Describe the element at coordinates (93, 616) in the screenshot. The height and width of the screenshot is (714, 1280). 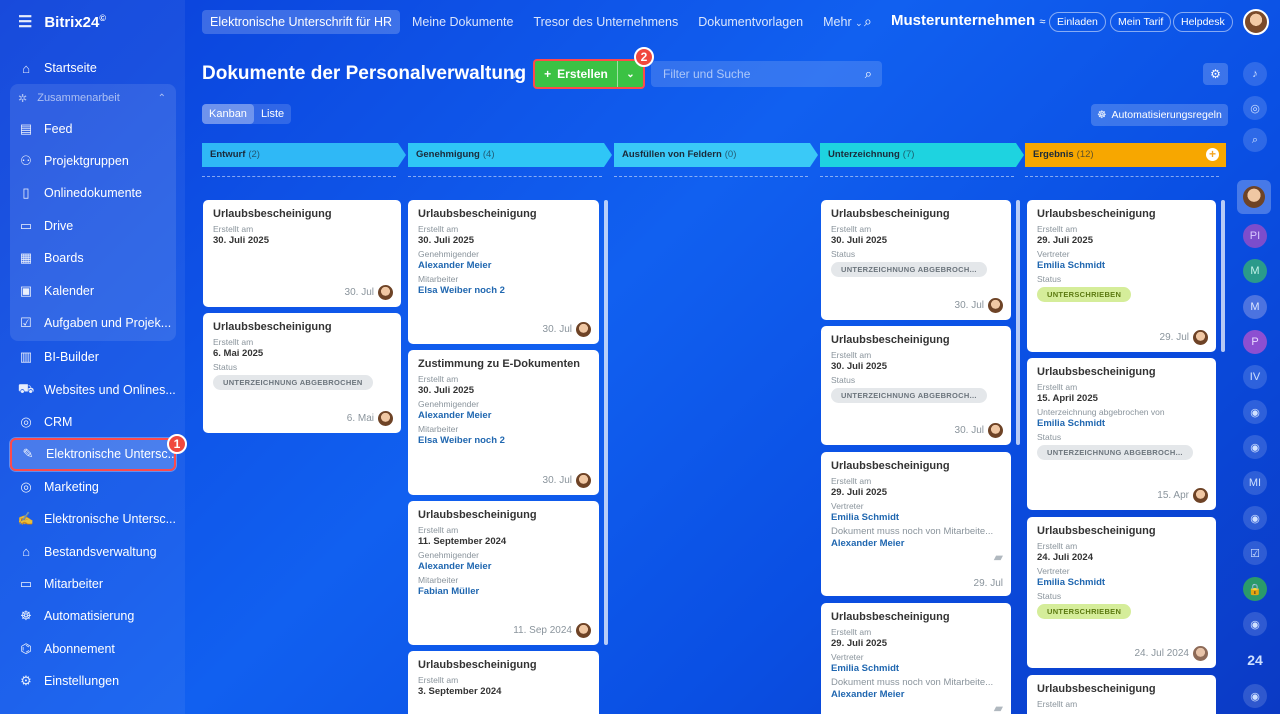
I see `sidebar-item-automation: ☸ Automatisierung` at that location.